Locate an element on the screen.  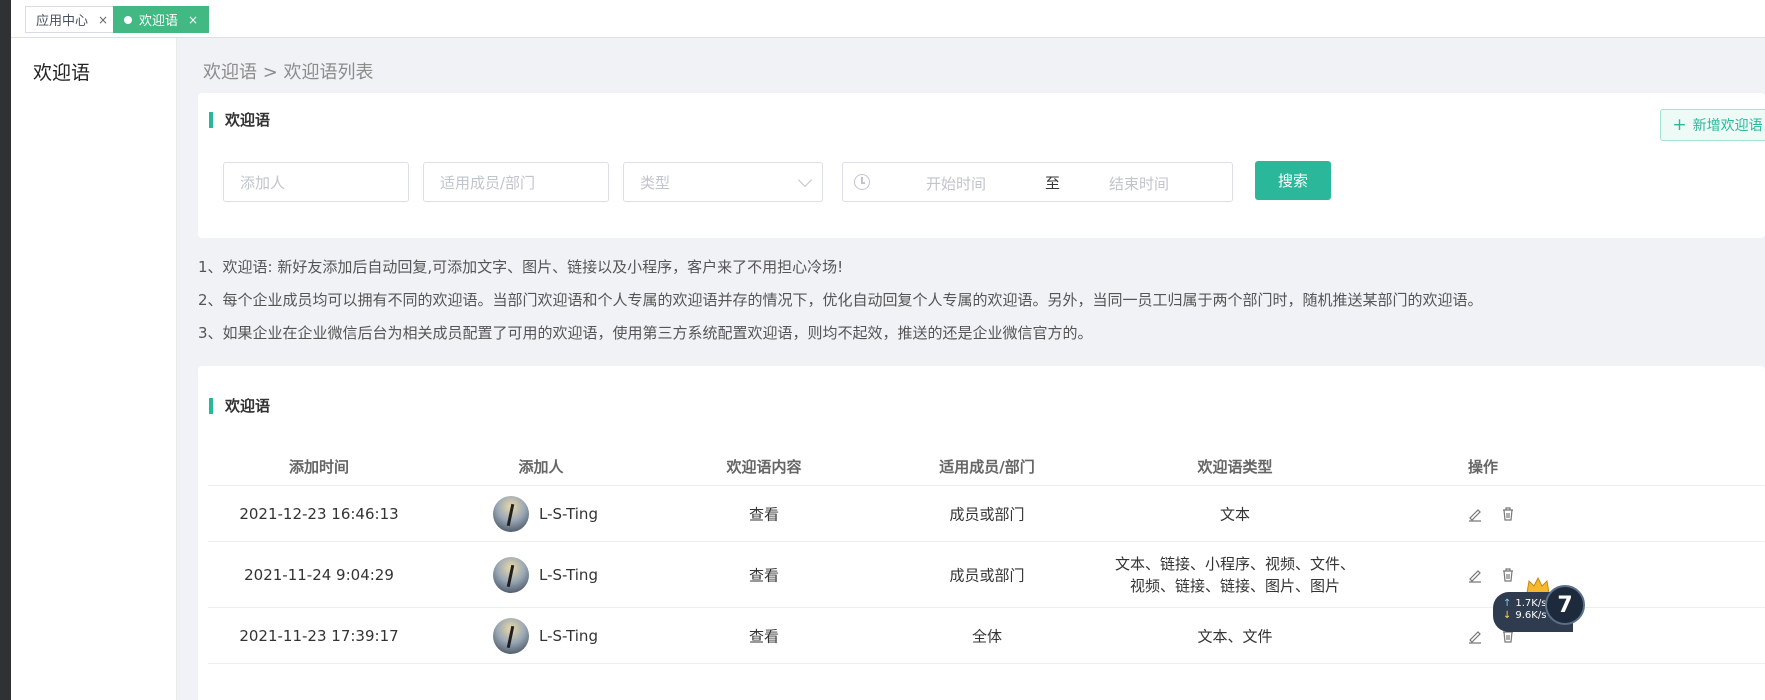
active-dot-icon is located at coordinates (128, 19).